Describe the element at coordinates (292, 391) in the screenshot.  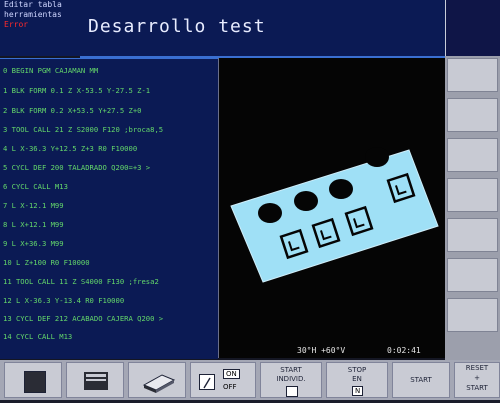
I see `start-single-indicator` at that location.